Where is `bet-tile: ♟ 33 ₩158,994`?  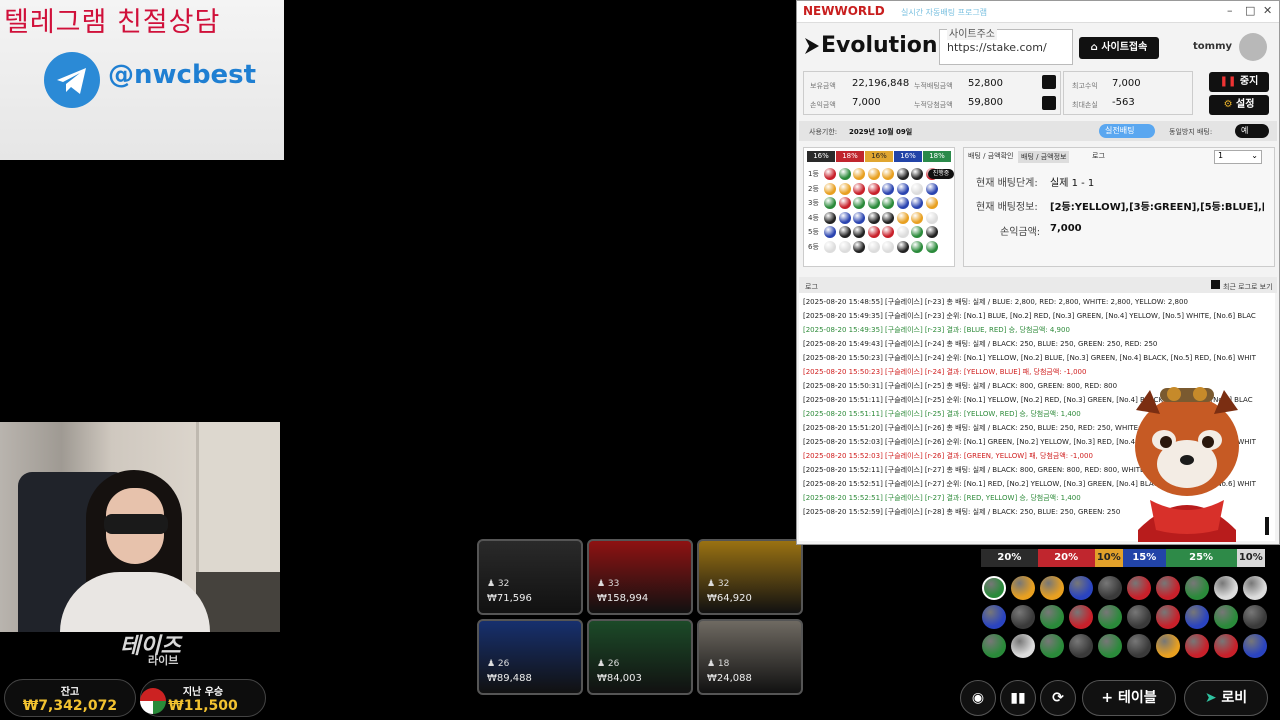 bet-tile: ♟ 33 ₩158,994 is located at coordinates (640, 577).